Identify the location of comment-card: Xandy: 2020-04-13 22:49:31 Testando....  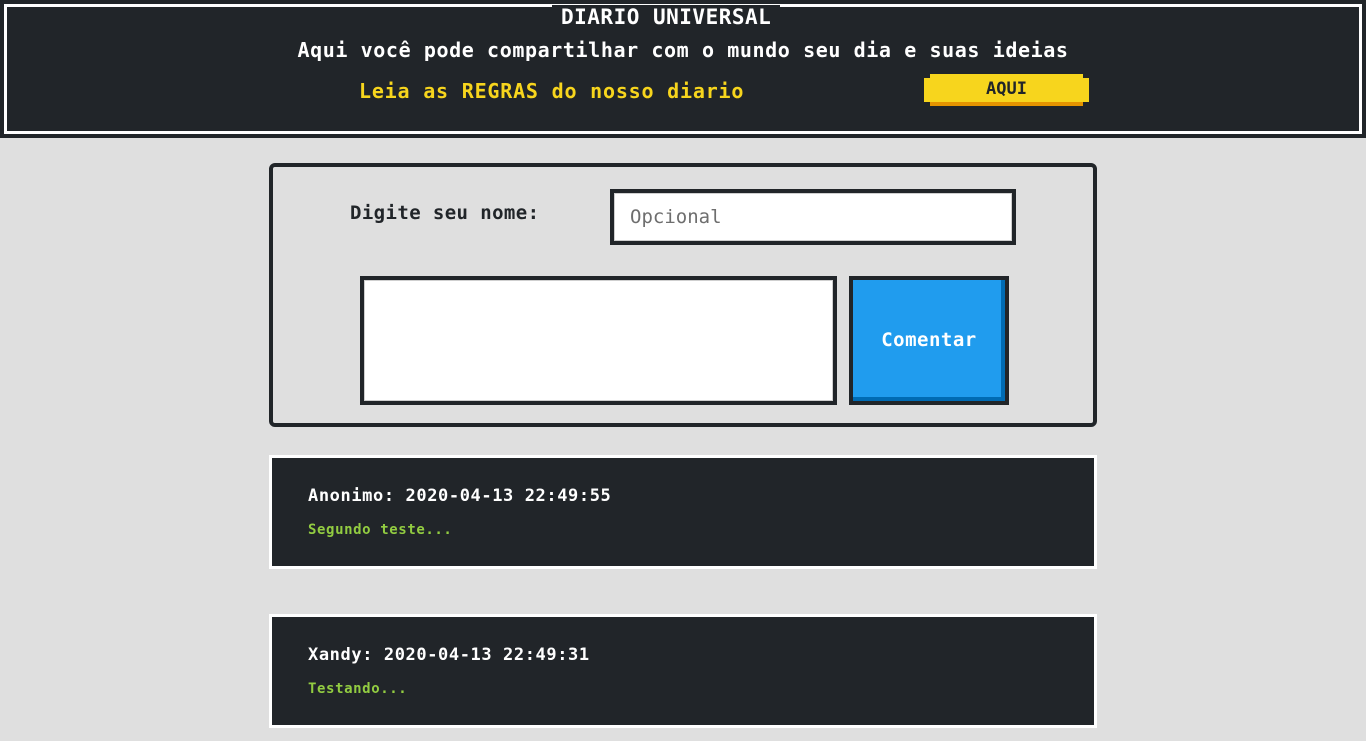
(683, 671).